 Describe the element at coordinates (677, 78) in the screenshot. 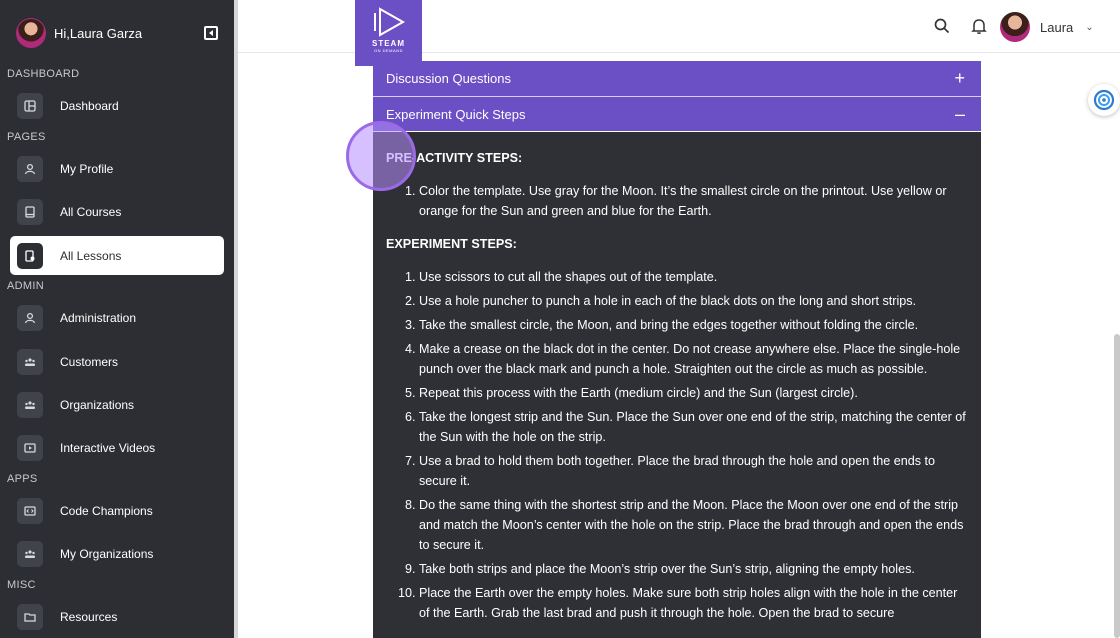

I see `accordion-discussion-questions: Discussion Questions +` at that location.